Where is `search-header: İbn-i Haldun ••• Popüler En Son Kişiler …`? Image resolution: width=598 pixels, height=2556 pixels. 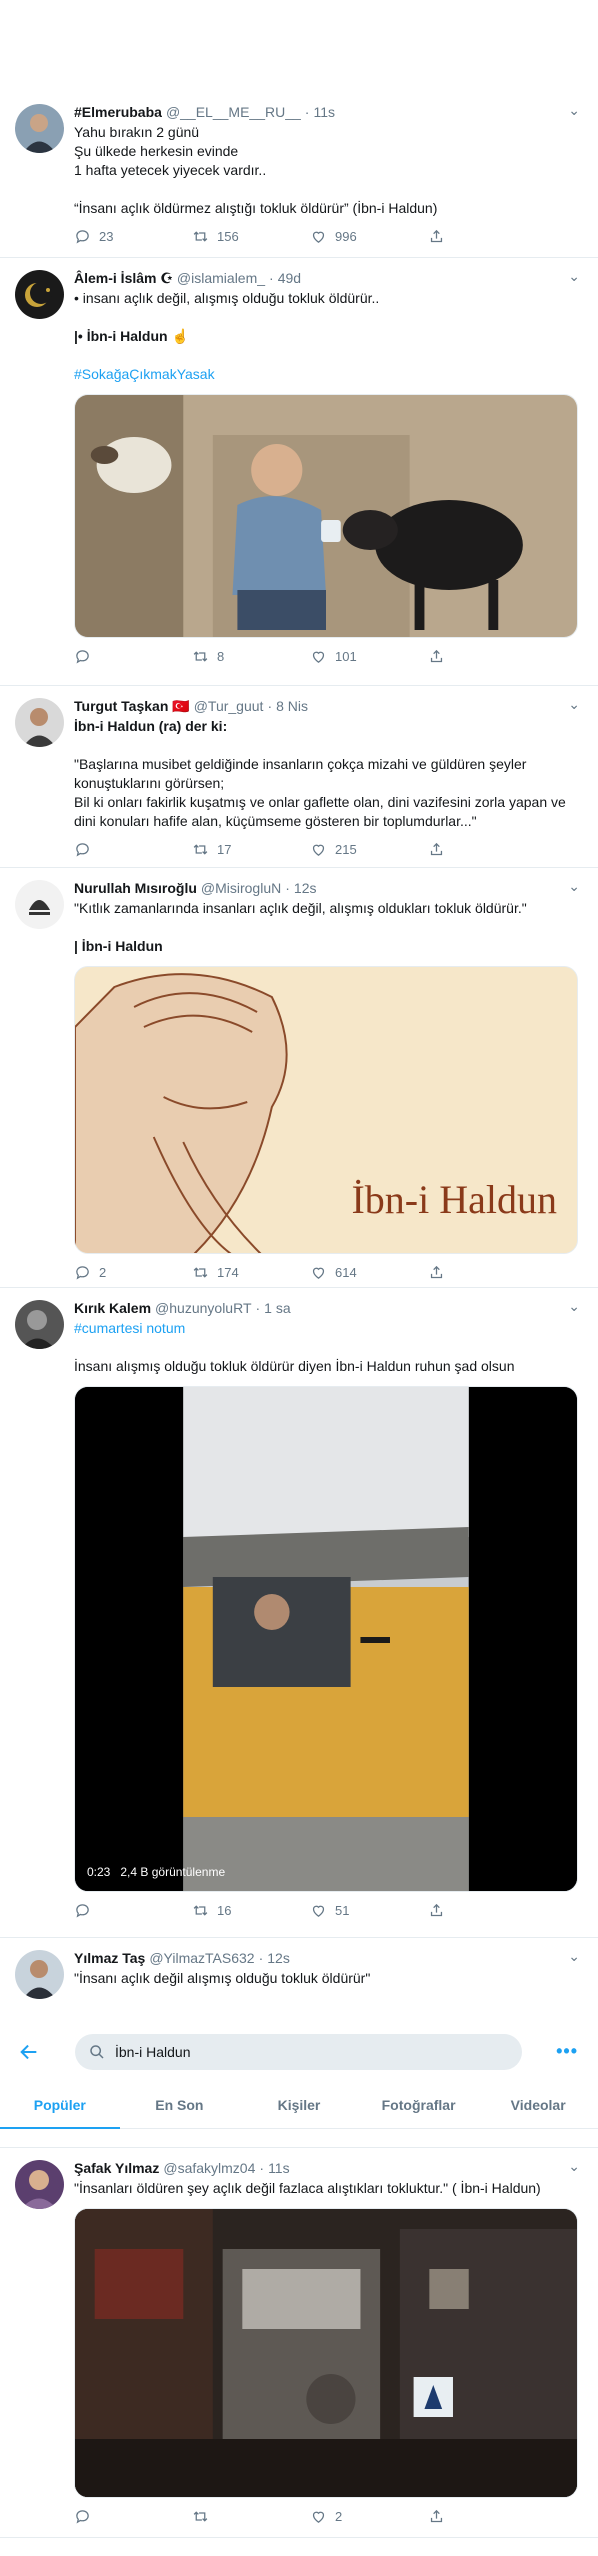
search-header: İbn-i Haldun ••• Popüler En Son Kişiler … is located at coordinates (299, 2076).